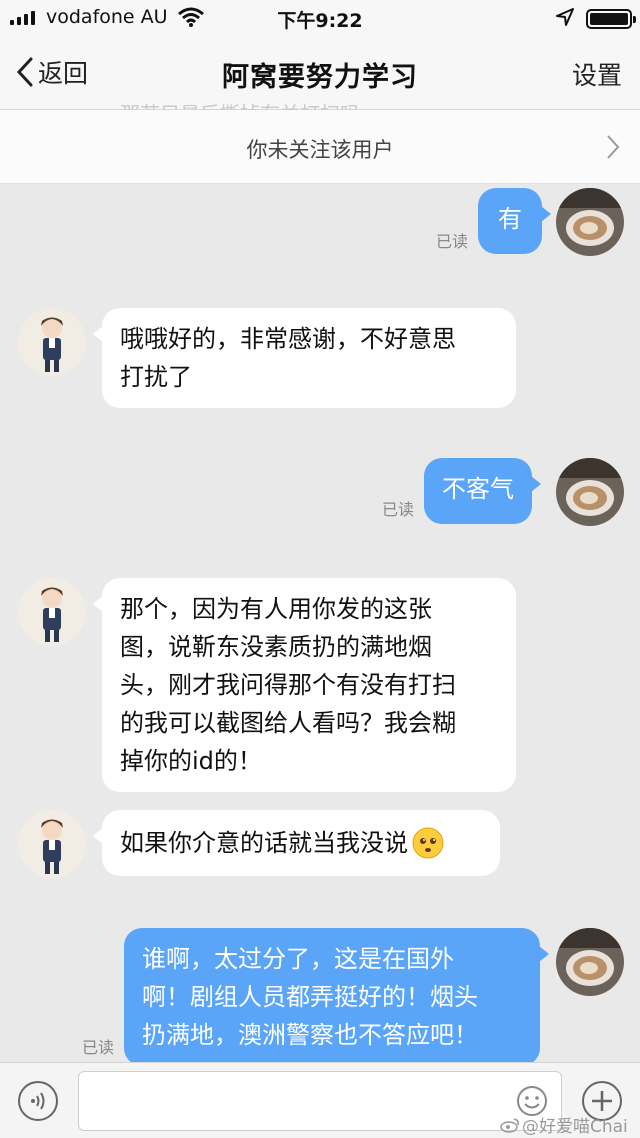  What do you see at coordinates (320, 150) in the screenshot?
I see `follow-banner-text: 你未关注该用户` at bounding box center [320, 150].